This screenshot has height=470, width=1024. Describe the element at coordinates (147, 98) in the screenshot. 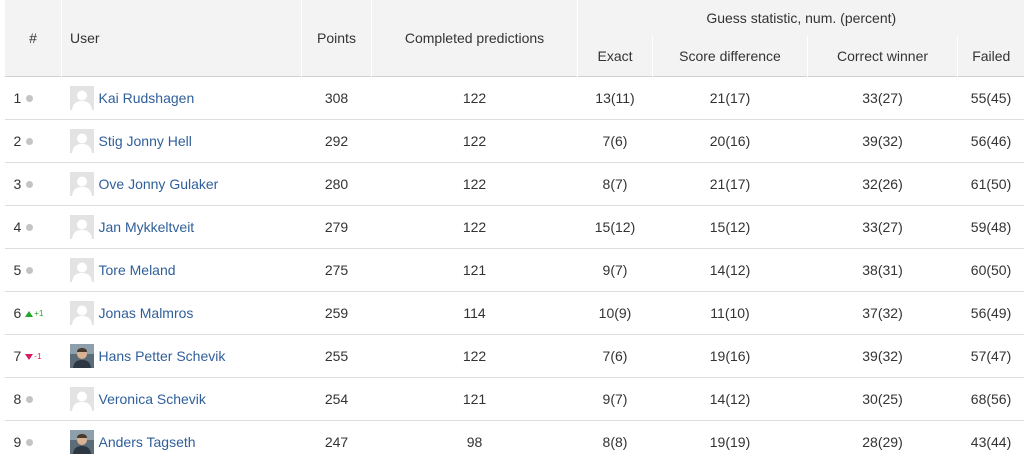

I see `user-profile-link: Kai Rudshagen` at that location.